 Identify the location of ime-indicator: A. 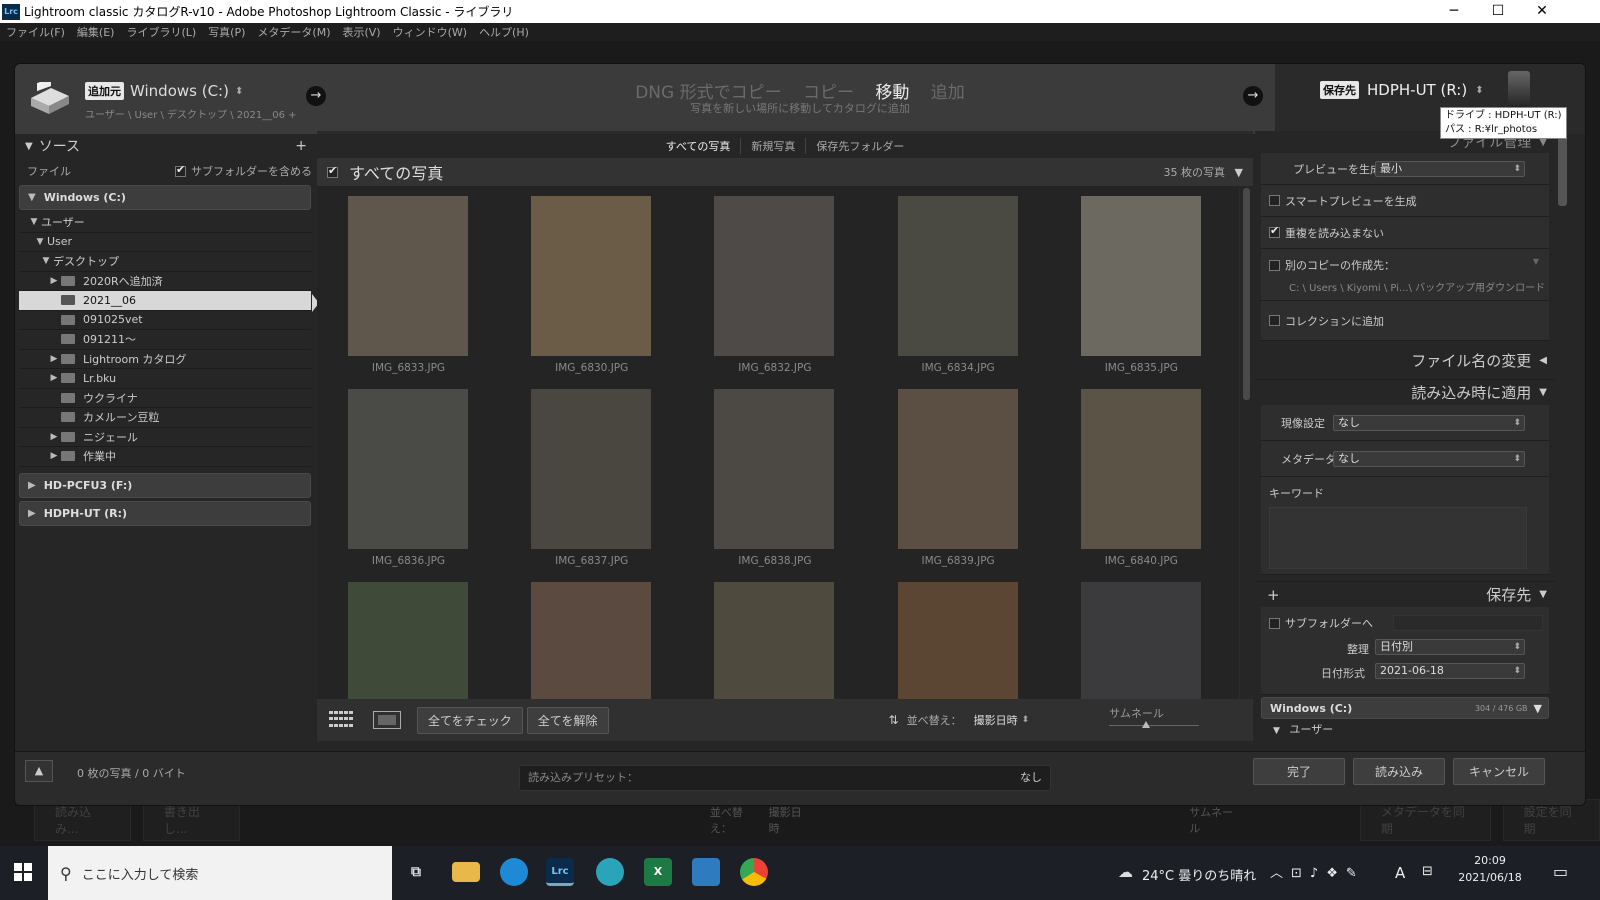
(1400, 873).